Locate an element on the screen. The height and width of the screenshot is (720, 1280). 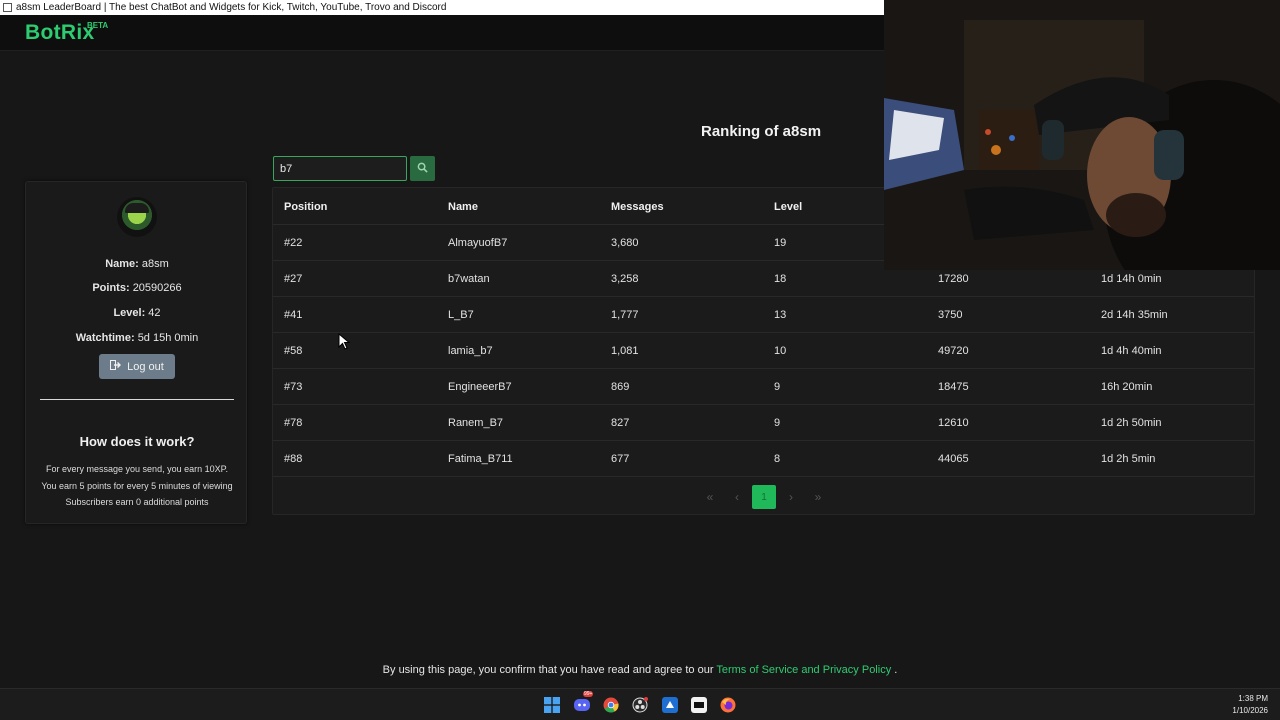
taskbar: 99+ 1:38 PM 1/10/2026 is located at coordinates (640, 704).